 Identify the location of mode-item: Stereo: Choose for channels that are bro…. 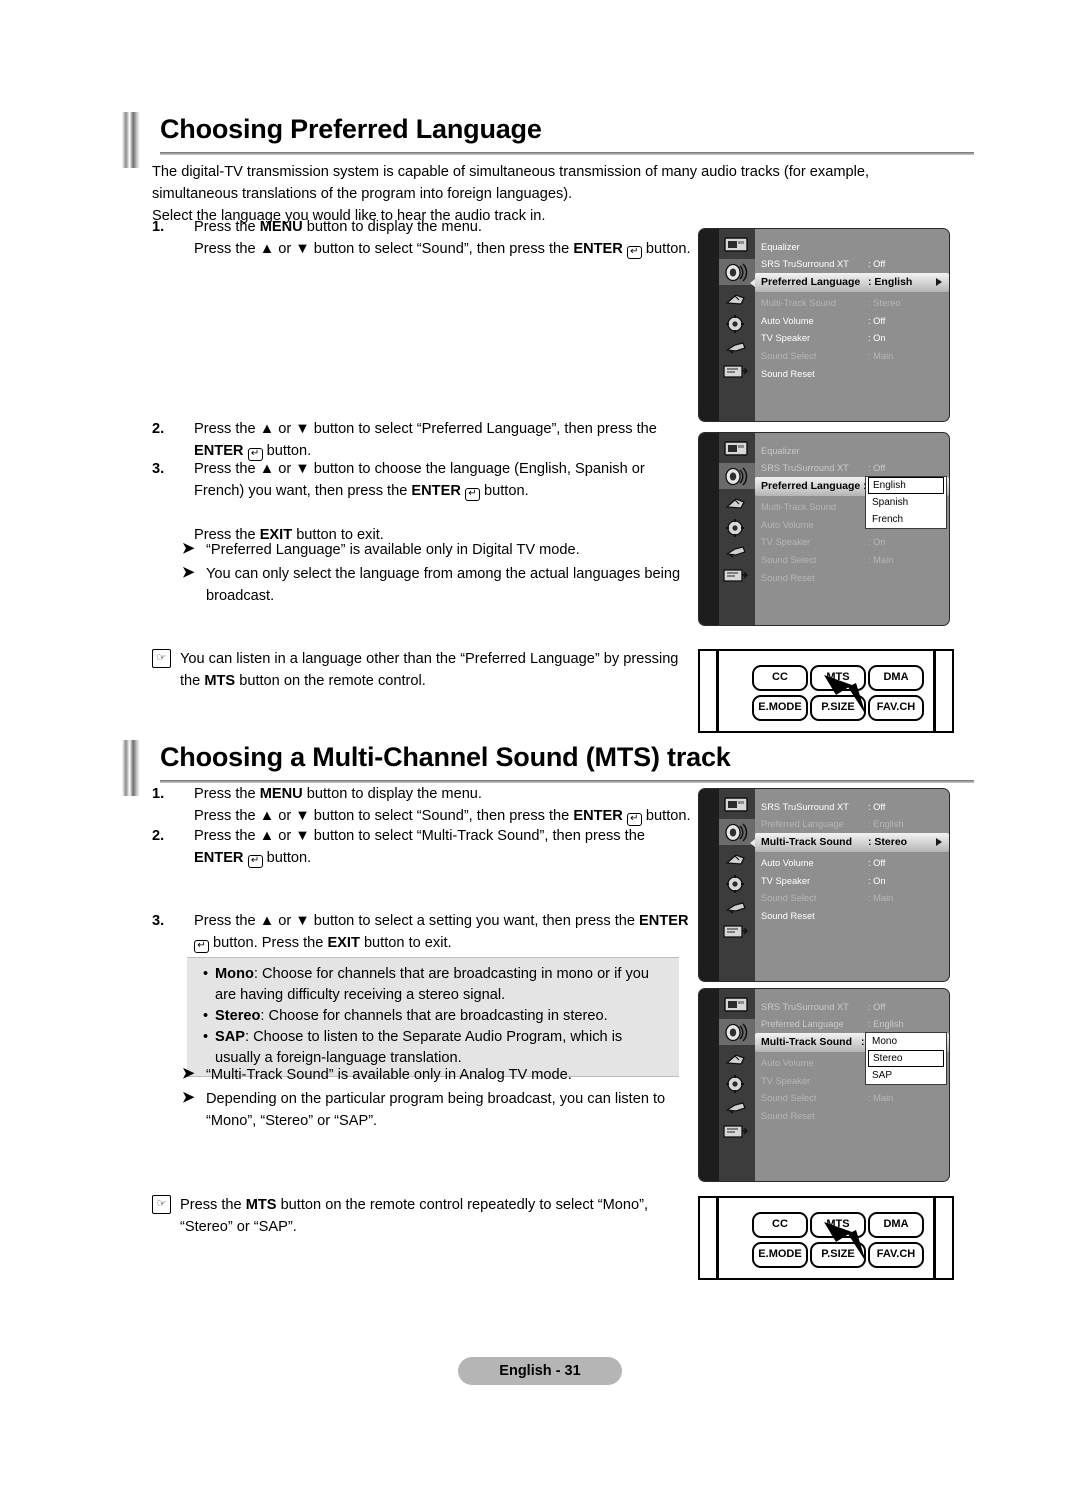
(435, 1016).